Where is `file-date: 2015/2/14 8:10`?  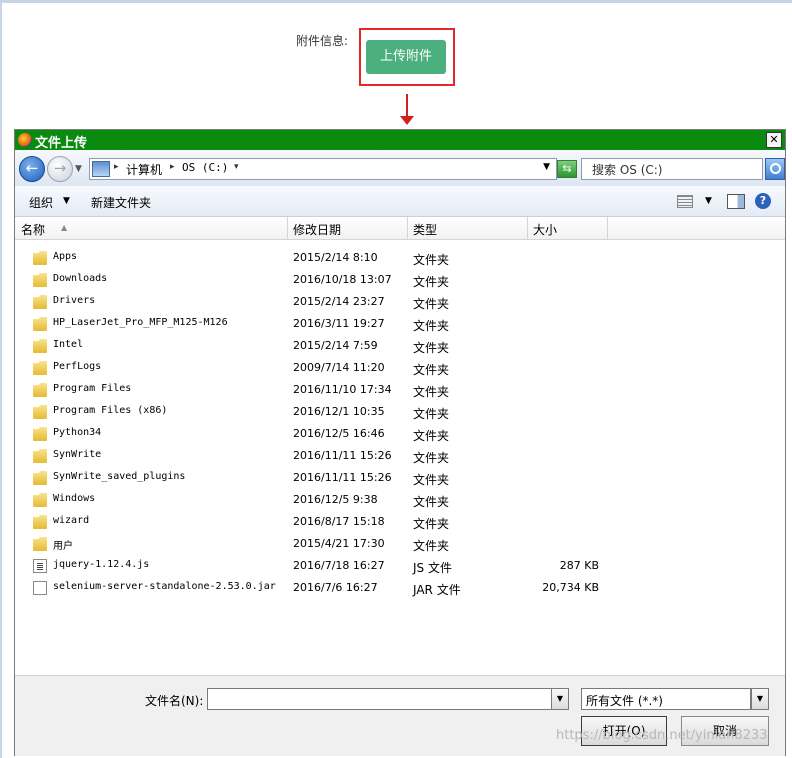
file-date: 2015/2/14 8:10 is located at coordinates (335, 257).